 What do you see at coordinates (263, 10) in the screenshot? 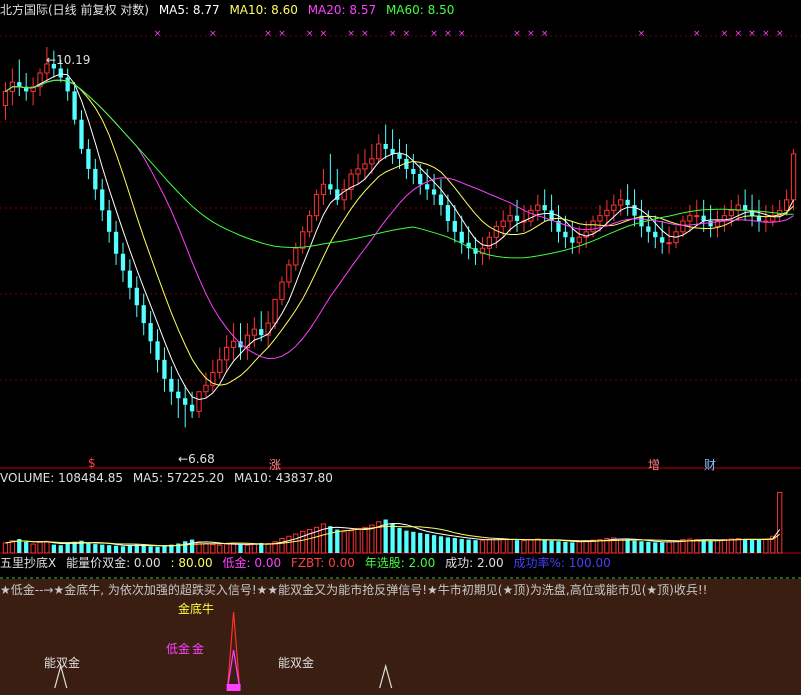
I see `ma10-value: MA10: 8.60` at bounding box center [263, 10].